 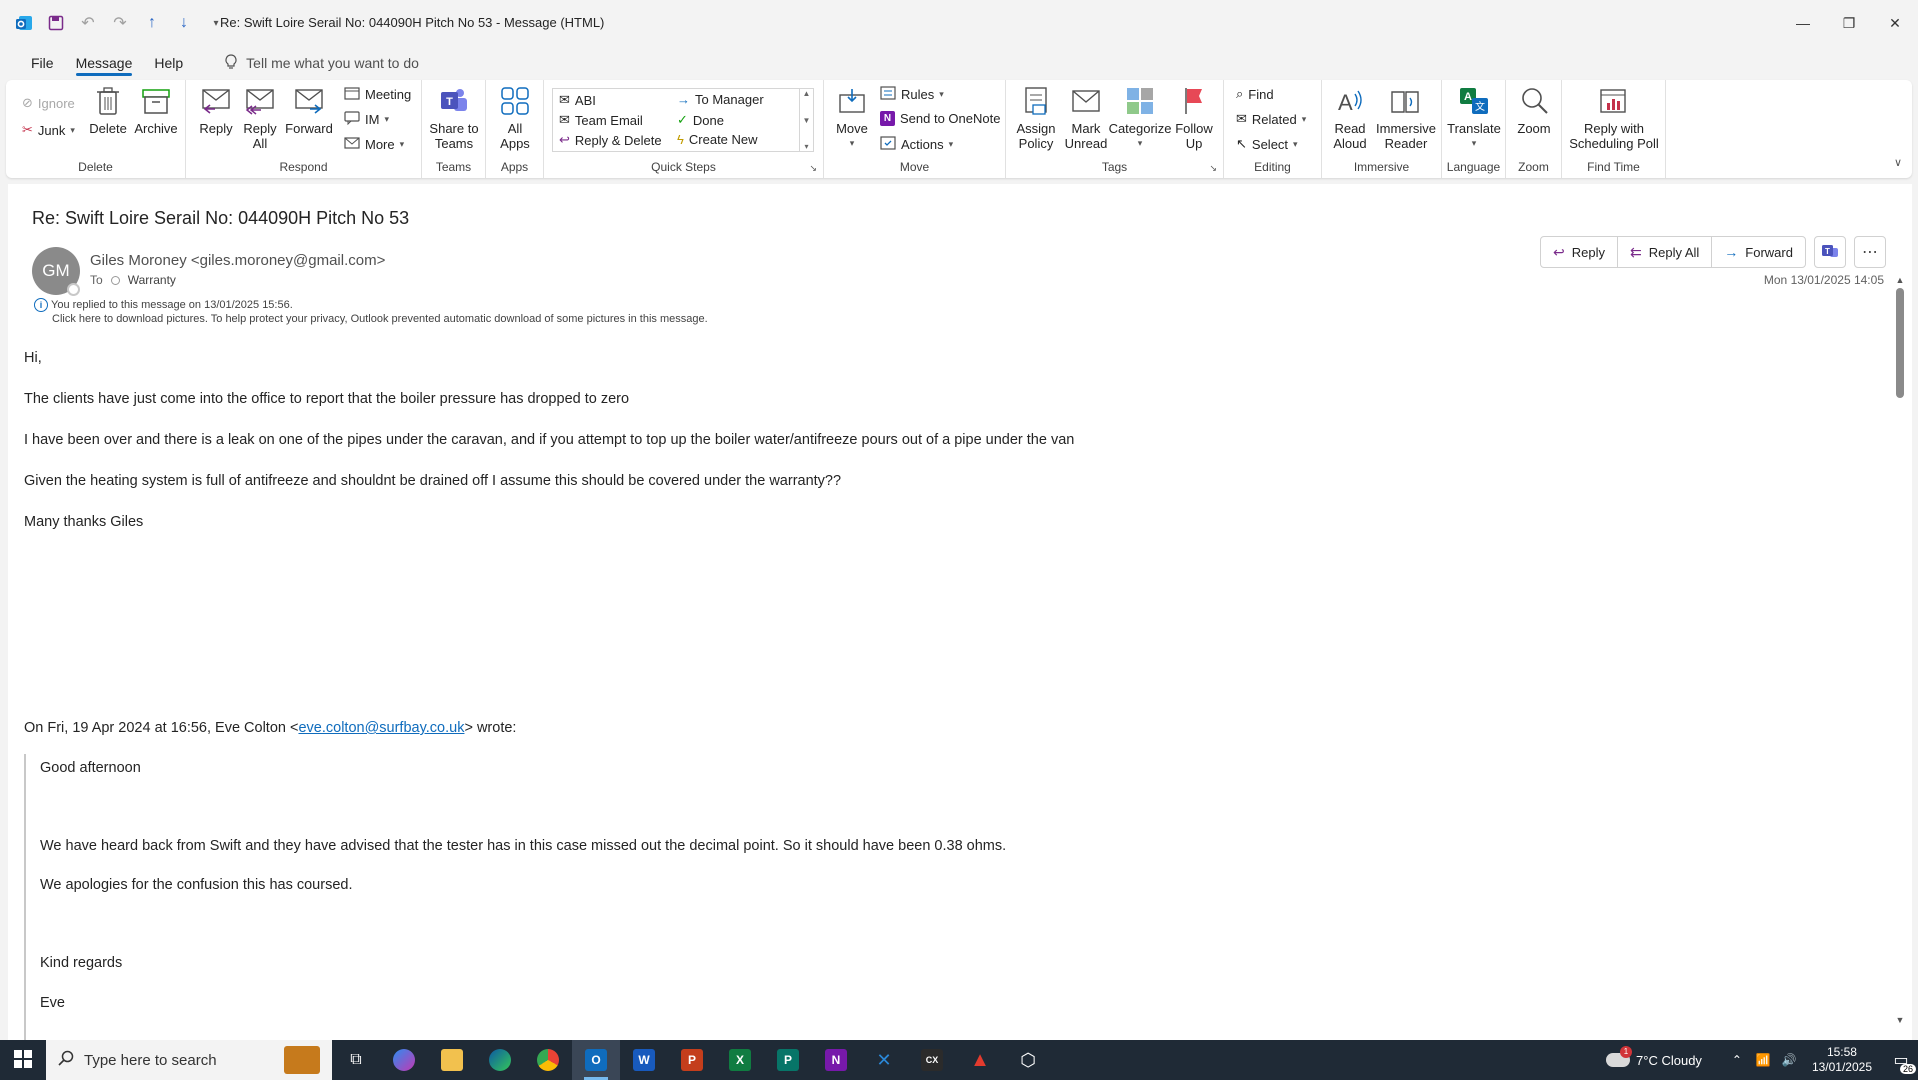 What do you see at coordinates (1241, 118) in the screenshot?
I see `related-icon: ✉` at bounding box center [1241, 118].